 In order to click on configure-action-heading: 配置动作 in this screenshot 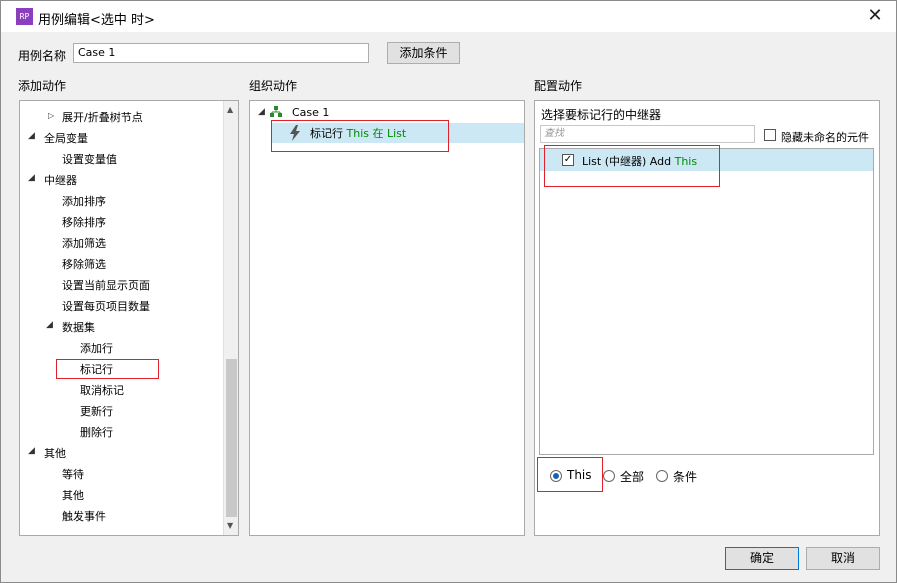, I will do `click(558, 86)`.